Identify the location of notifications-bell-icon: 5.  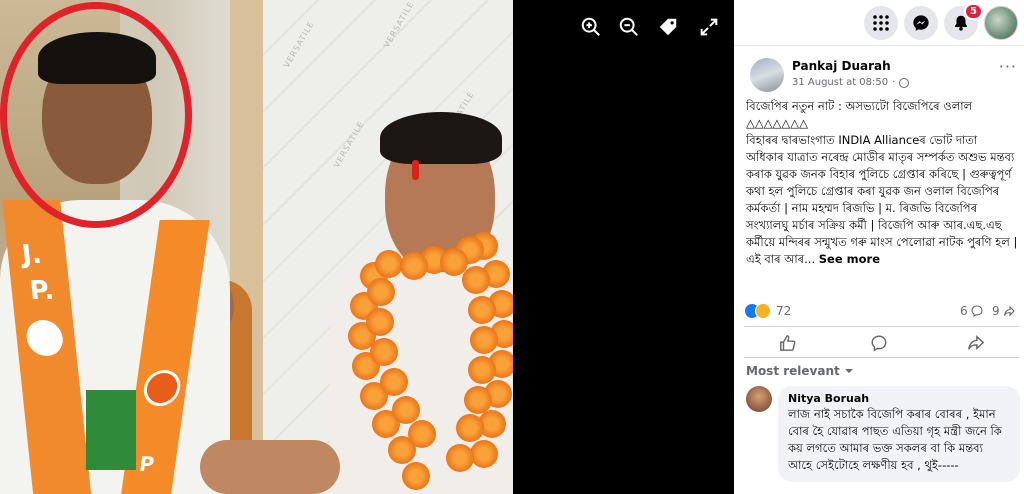
(963, 21).